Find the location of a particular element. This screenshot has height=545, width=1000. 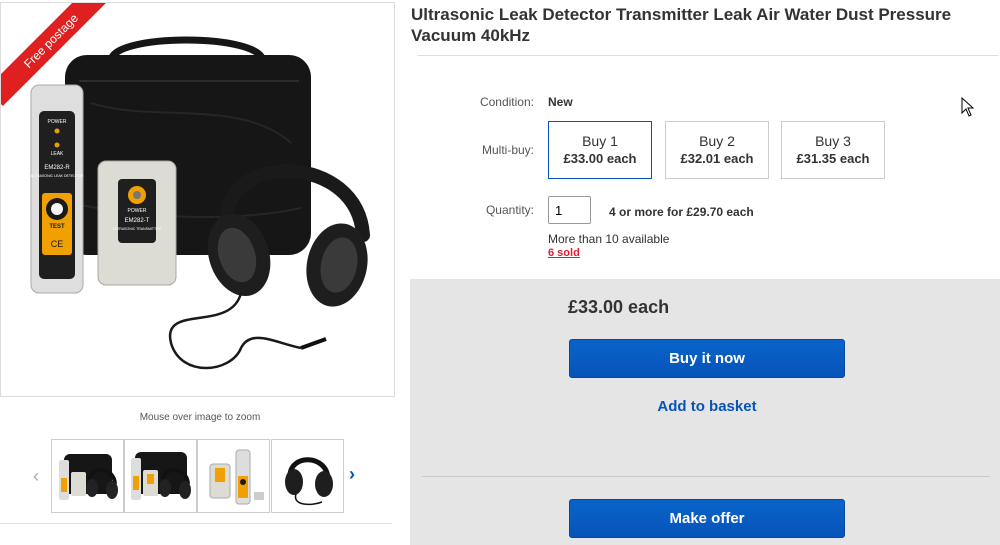

multibuy-tier-2: Buy 2 £32.01 each is located at coordinates (717, 150).